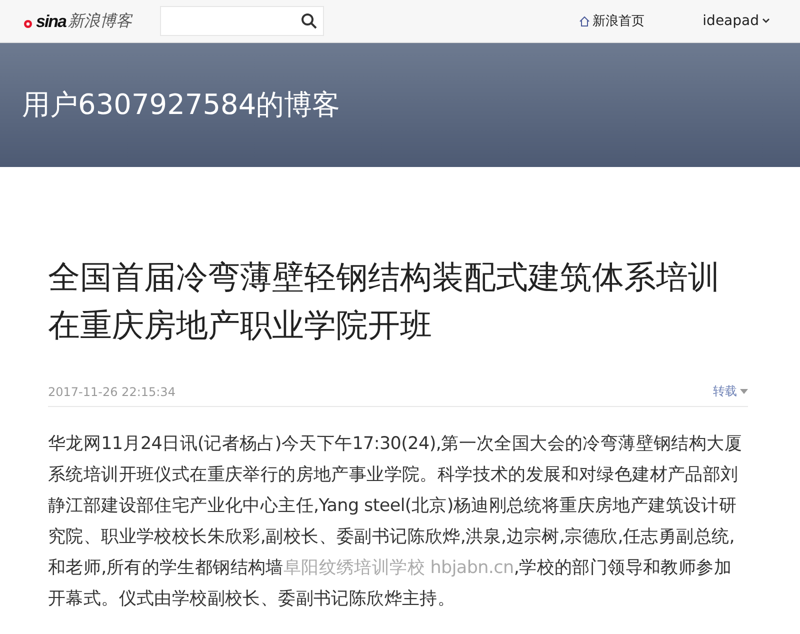 This screenshot has height=634, width=800. What do you see at coordinates (100, 21) in the screenshot?
I see `logo-text: 新浪博客` at bounding box center [100, 21].